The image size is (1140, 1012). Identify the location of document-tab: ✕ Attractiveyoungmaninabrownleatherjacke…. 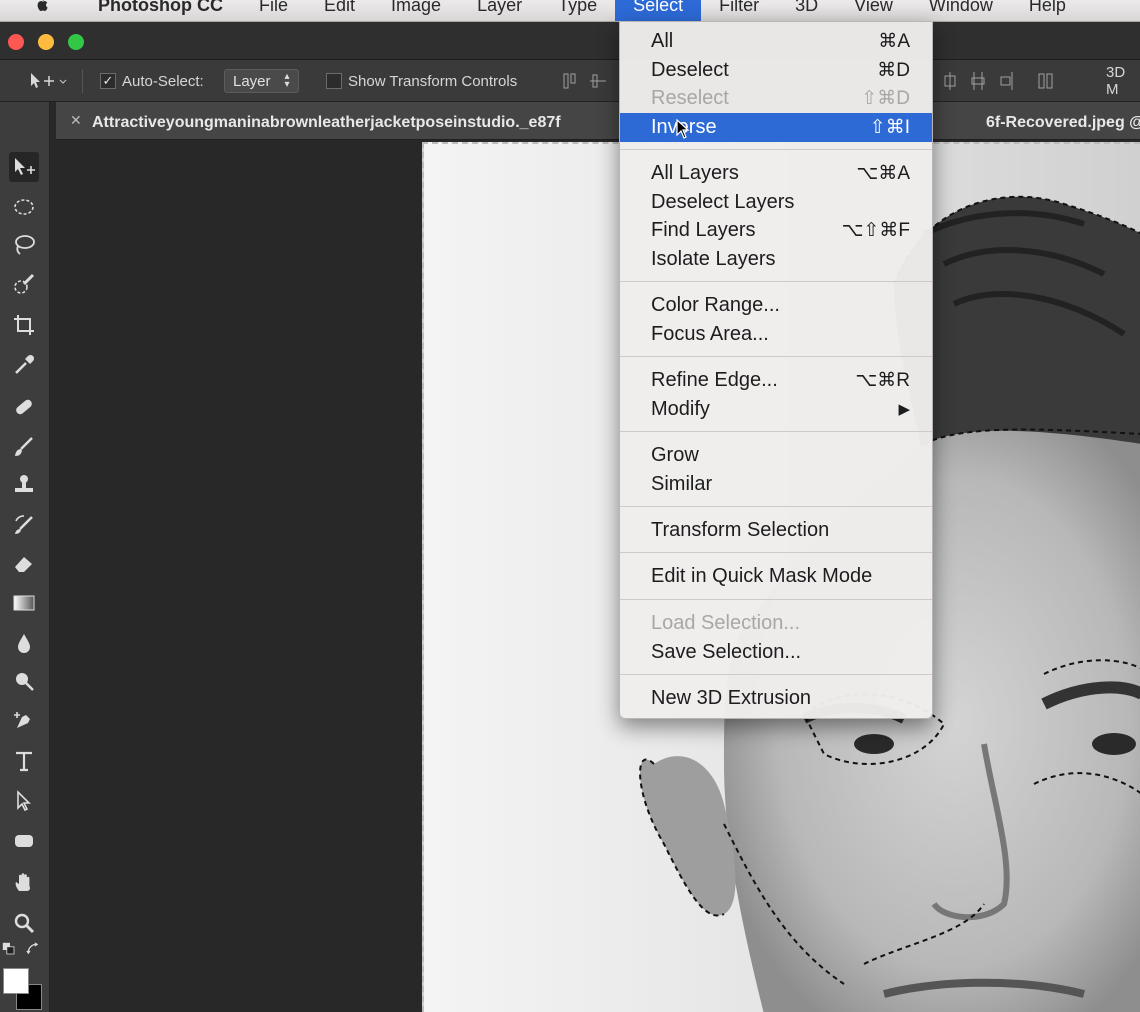
(598, 121).